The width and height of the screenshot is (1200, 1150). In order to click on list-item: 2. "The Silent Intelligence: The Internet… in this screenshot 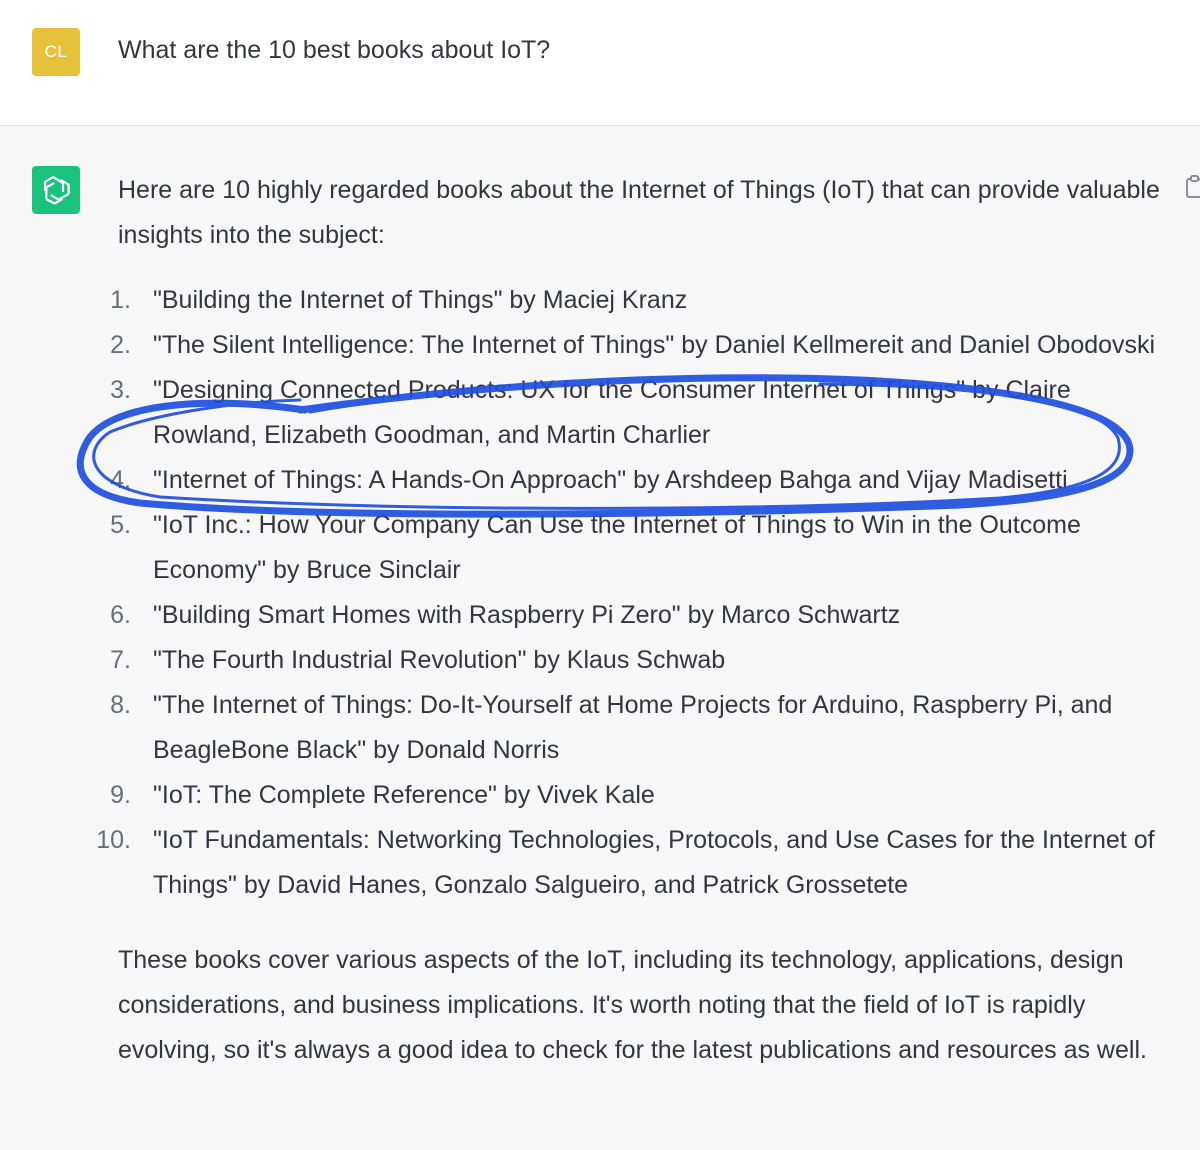, I will do `click(644, 345)`.